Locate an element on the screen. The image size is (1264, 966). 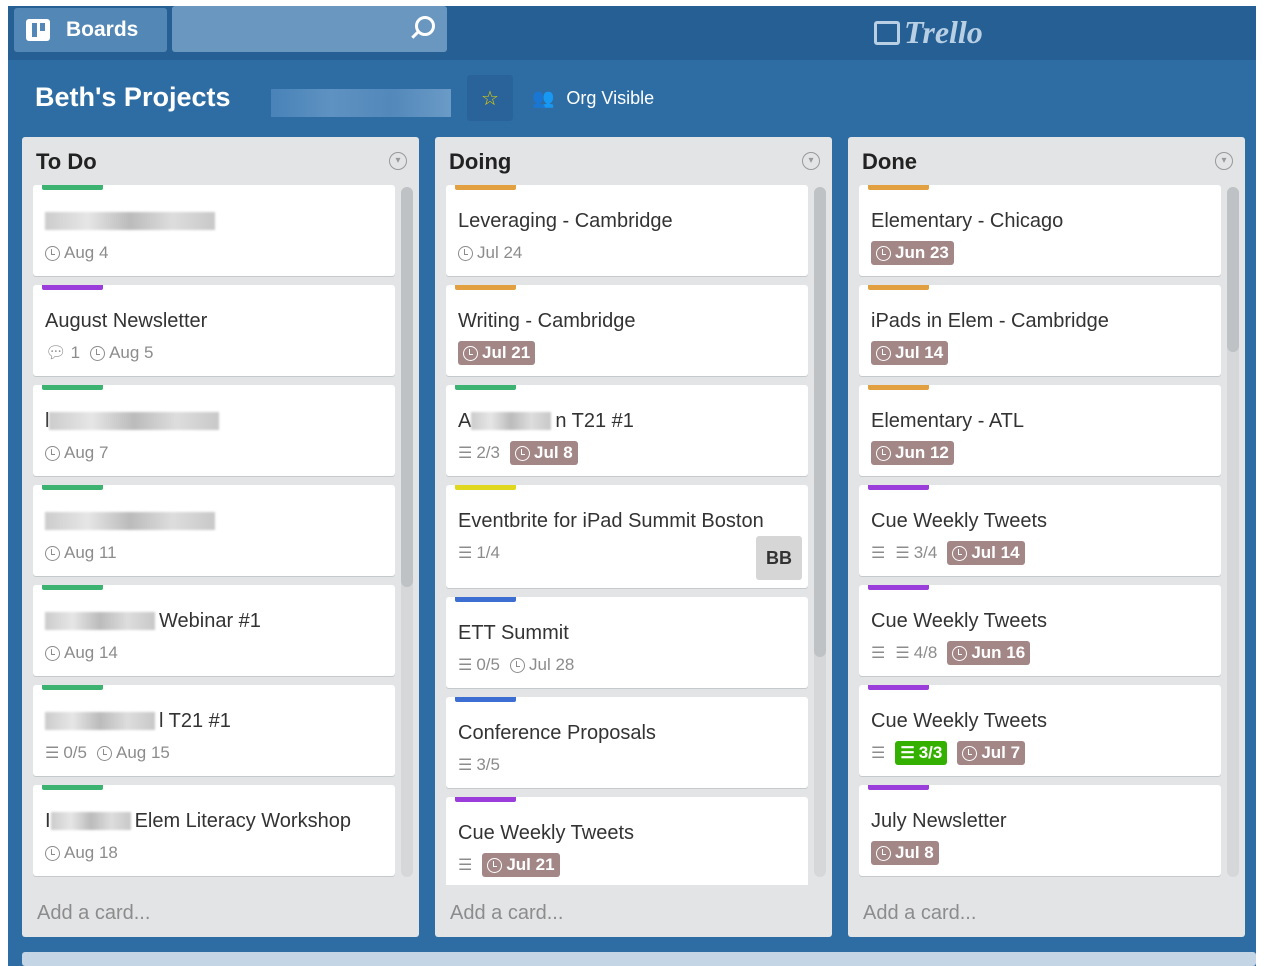
due-date-badge: Jun 16 is located at coordinates (989, 653).